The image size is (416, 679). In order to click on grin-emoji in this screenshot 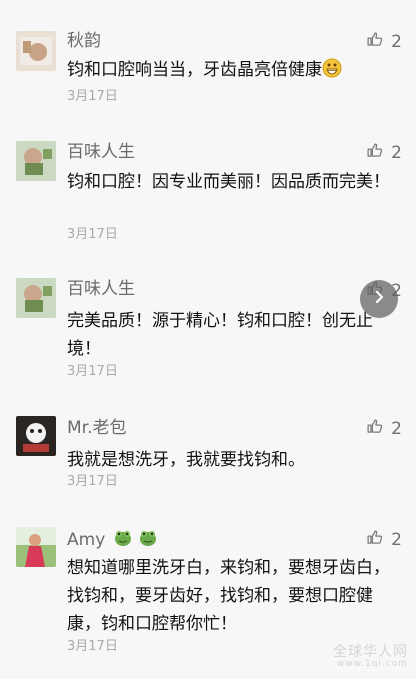, I will do `click(332, 68)`.